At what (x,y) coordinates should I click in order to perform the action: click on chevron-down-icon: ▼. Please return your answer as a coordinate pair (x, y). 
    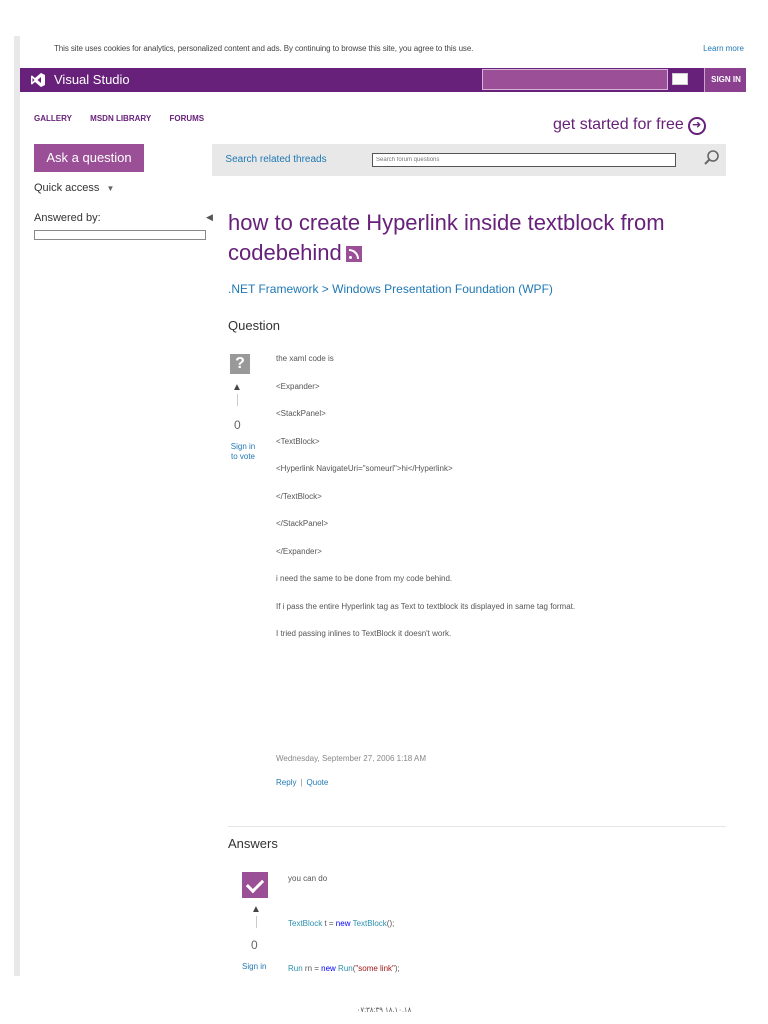
    Looking at the image, I should click on (110, 188).